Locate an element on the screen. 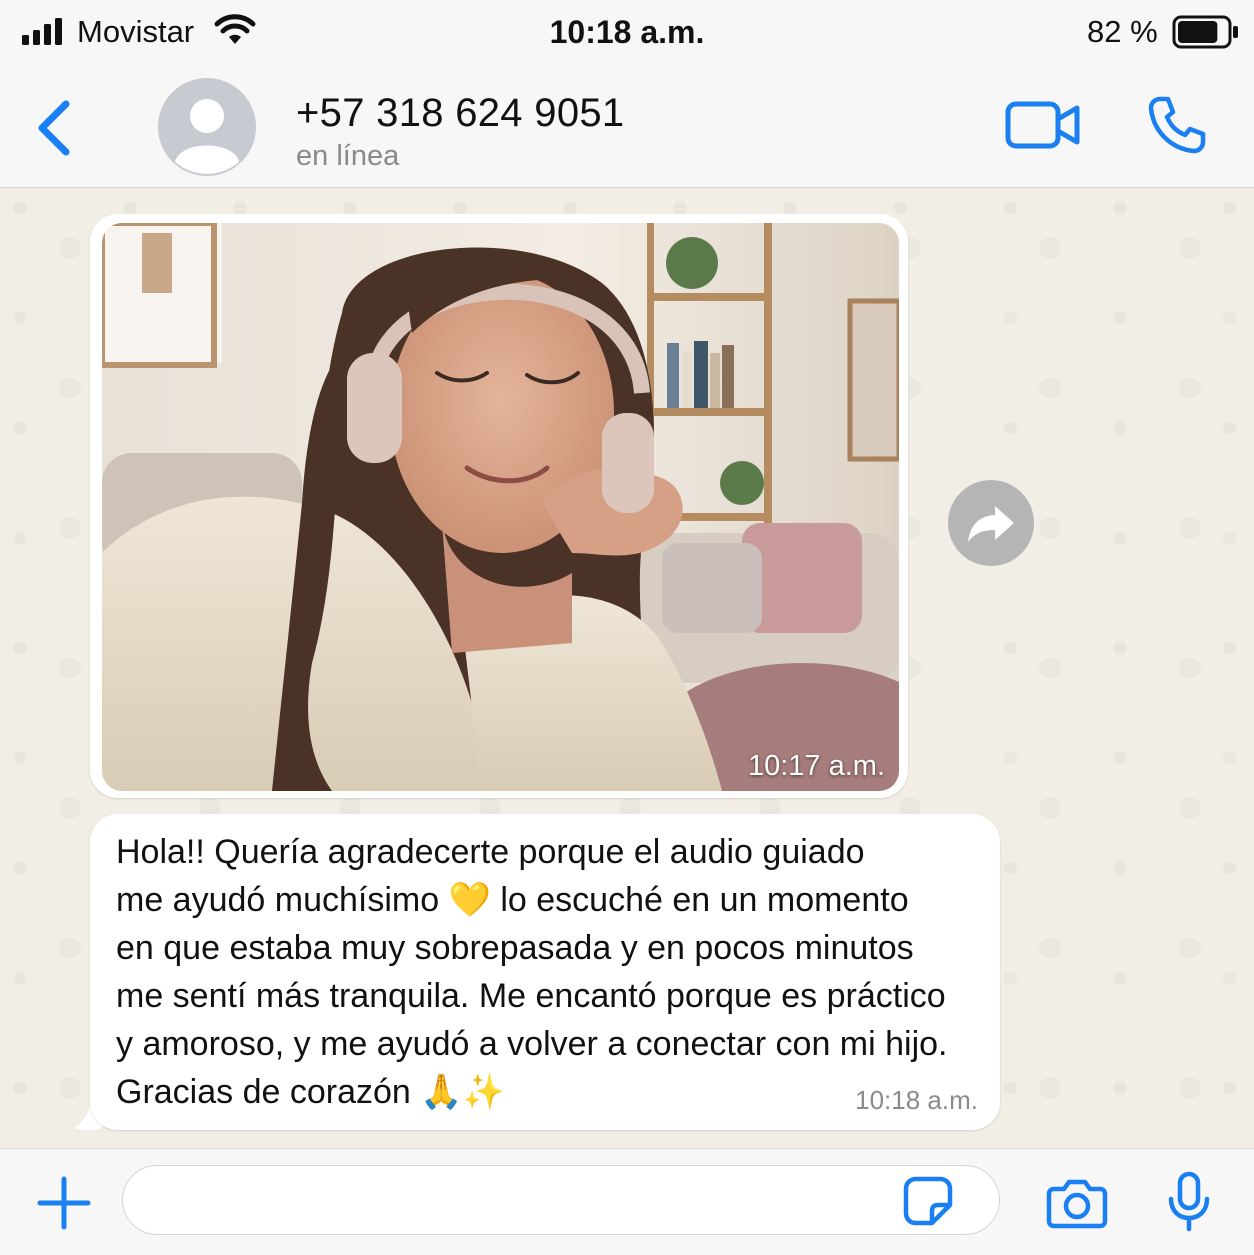 This screenshot has width=1254, height=1255. status-bar: Movistar 10:18 a.m. 82 % is located at coordinates (627, 33).